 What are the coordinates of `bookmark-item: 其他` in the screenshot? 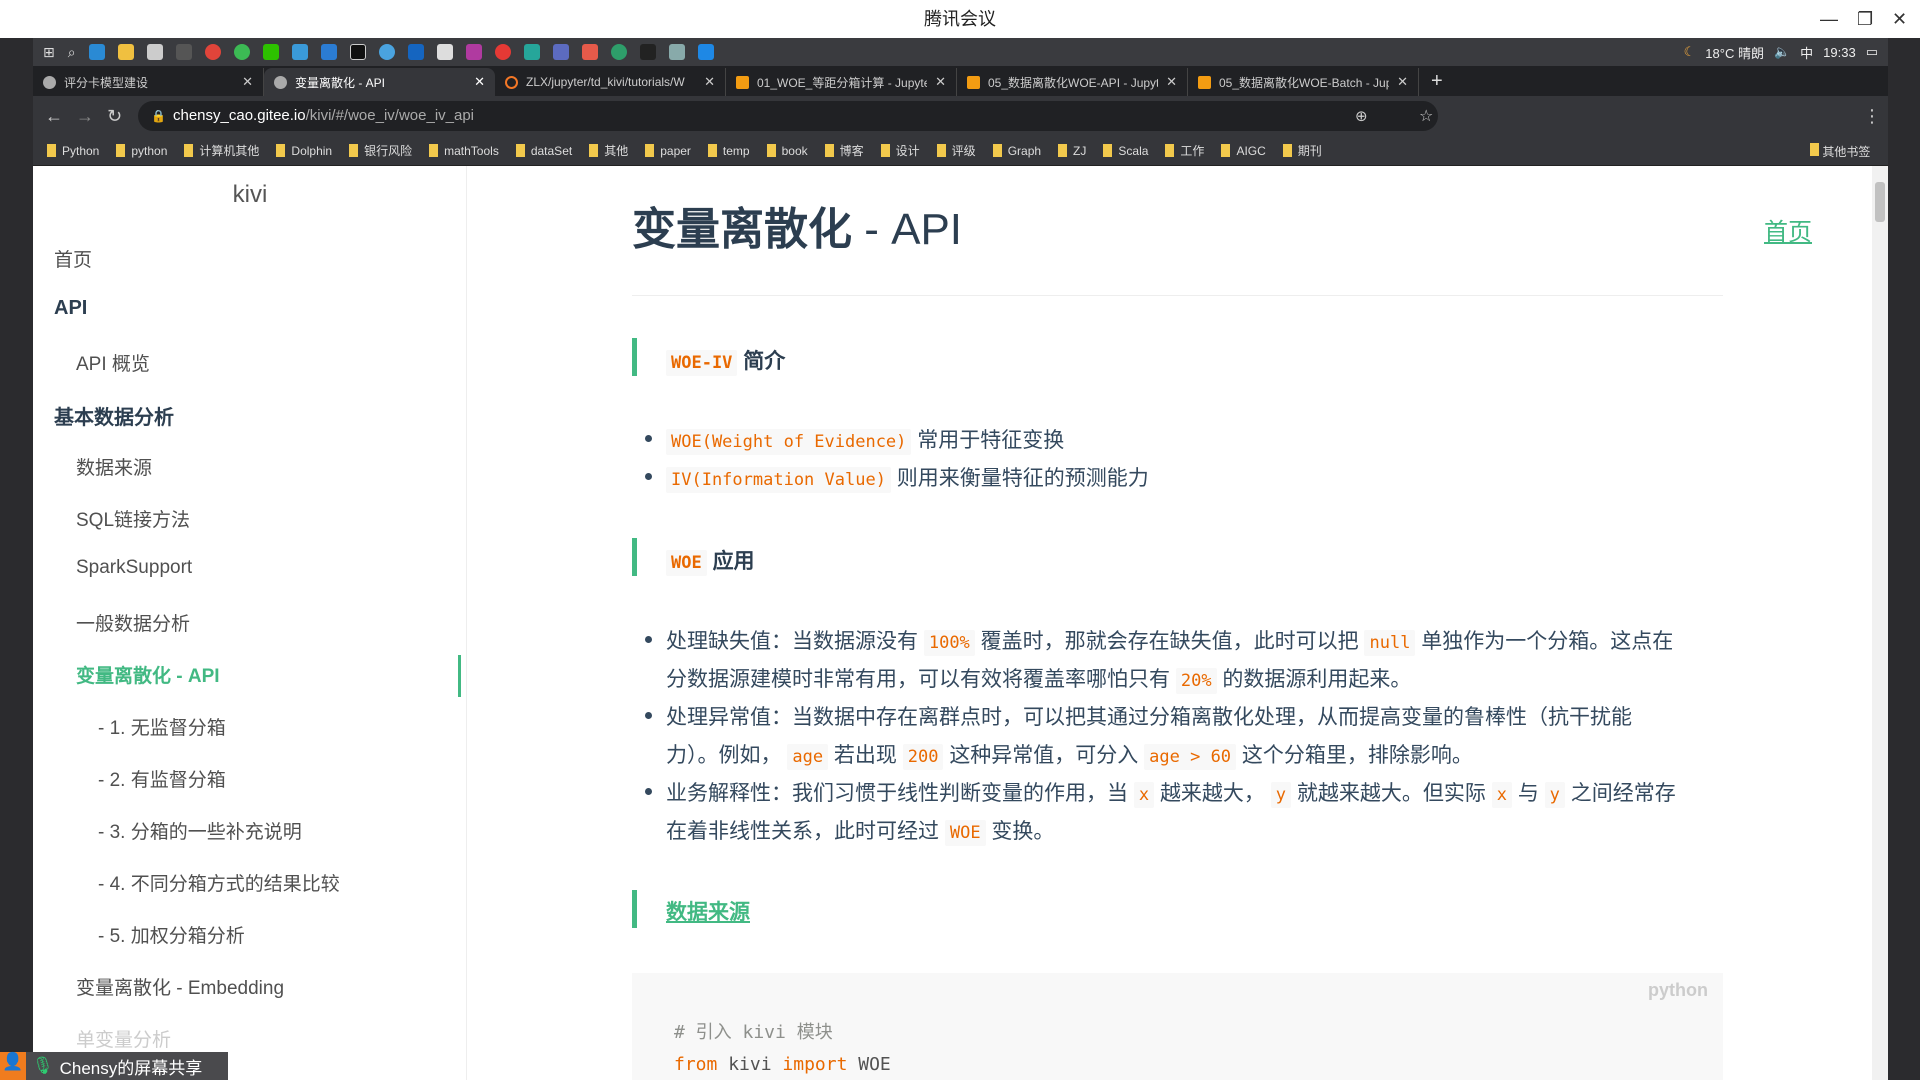 It's located at (608, 150).